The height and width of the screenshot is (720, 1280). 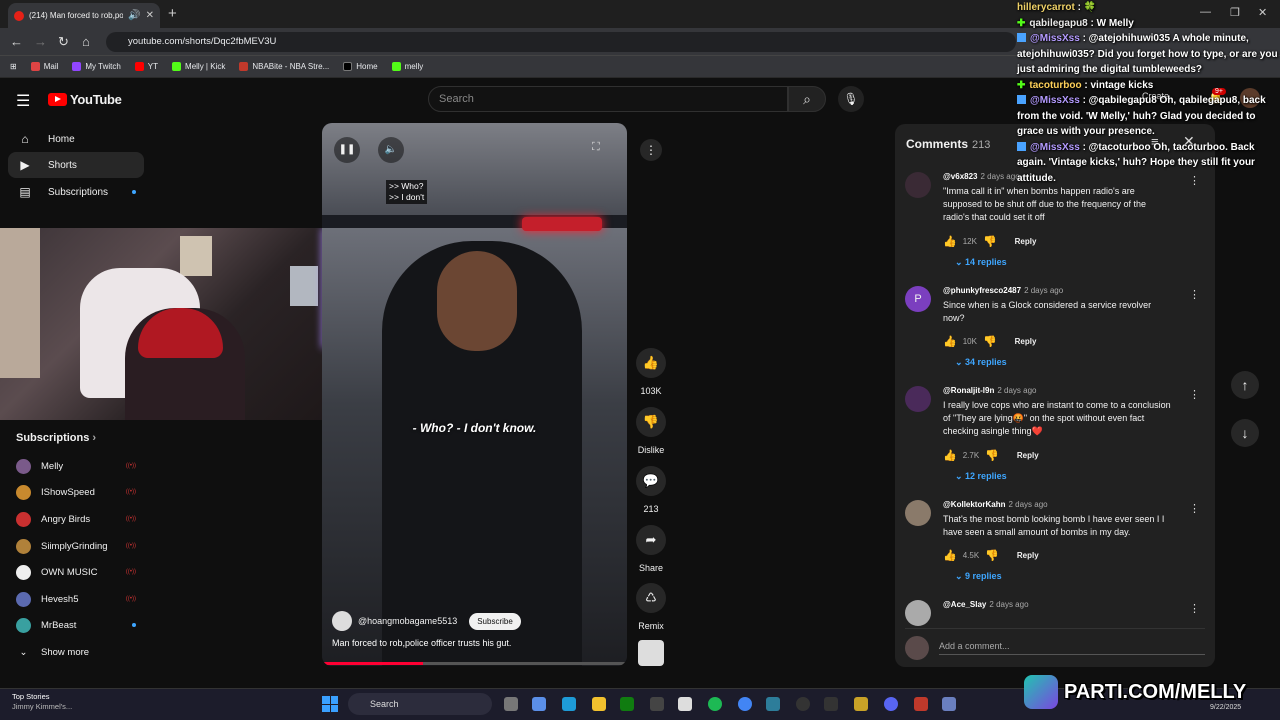 I want to click on windows-start-icon, so click(x=330, y=704).